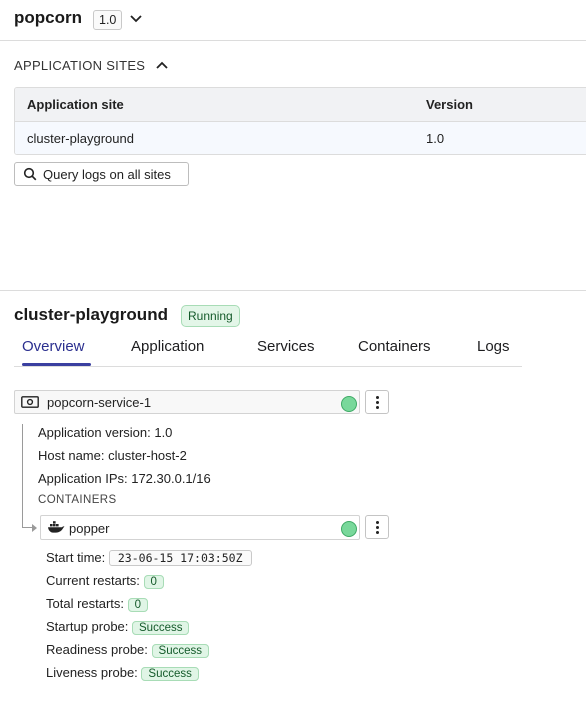 The height and width of the screenshot is (710, 586). What do you see at coordinates (162, 65) in the screenshot?
I see `chevron-up-icon` at bounding box center [162, 65].